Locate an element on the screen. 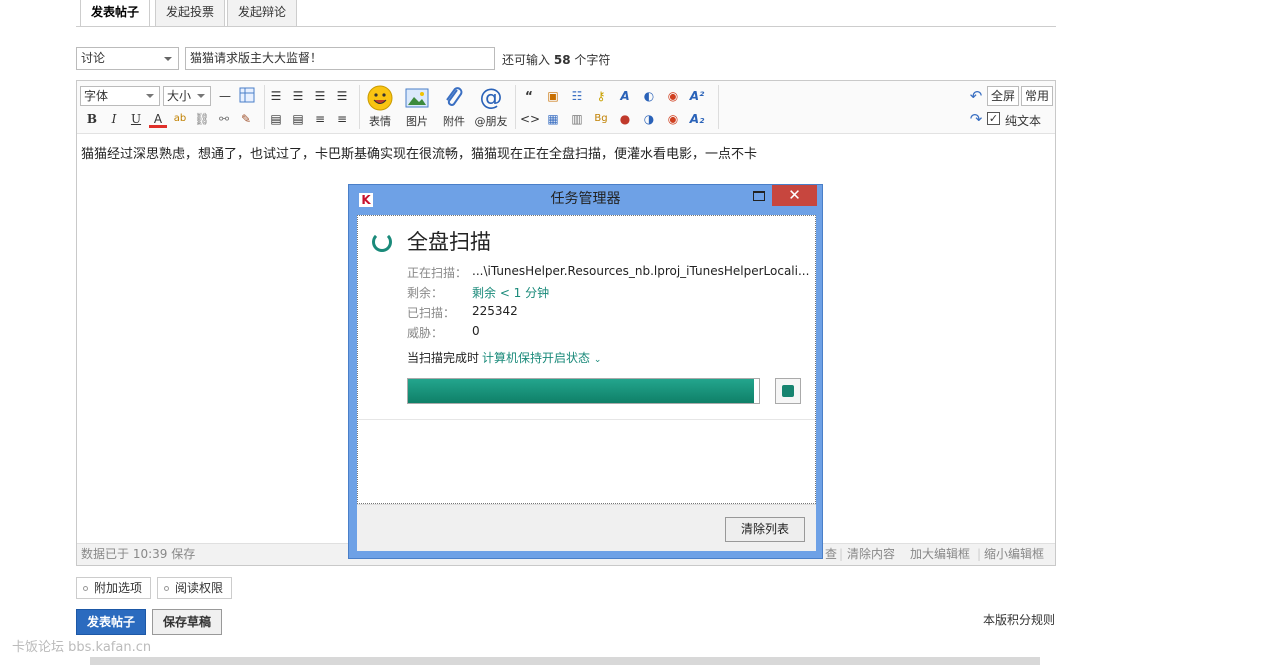 The width and height of the screenshot is (1267, 665). font-family-select: 字体 is located at coordinates (120, 96).